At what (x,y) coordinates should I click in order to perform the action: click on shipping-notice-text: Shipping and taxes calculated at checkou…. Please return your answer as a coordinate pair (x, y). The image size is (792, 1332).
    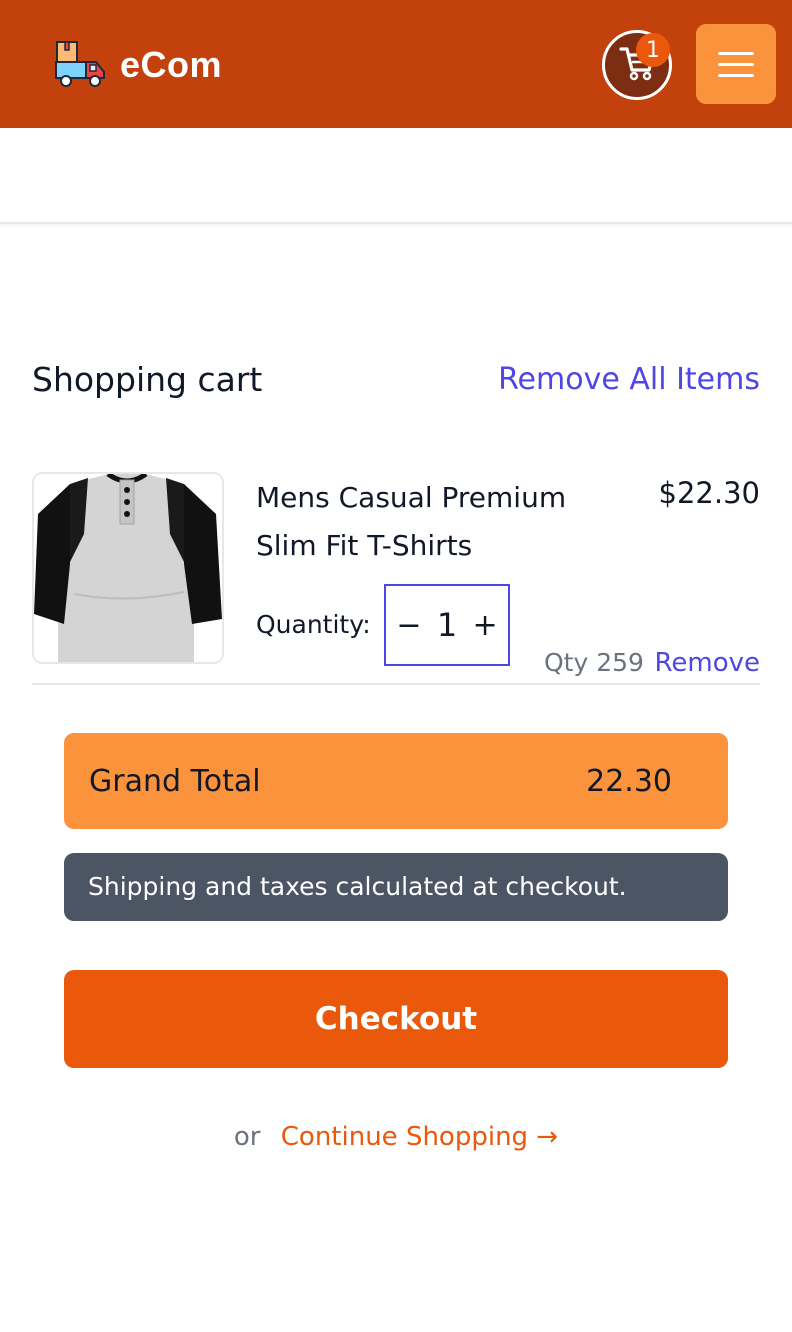
    Looking at the image, I should click on (357, 886).